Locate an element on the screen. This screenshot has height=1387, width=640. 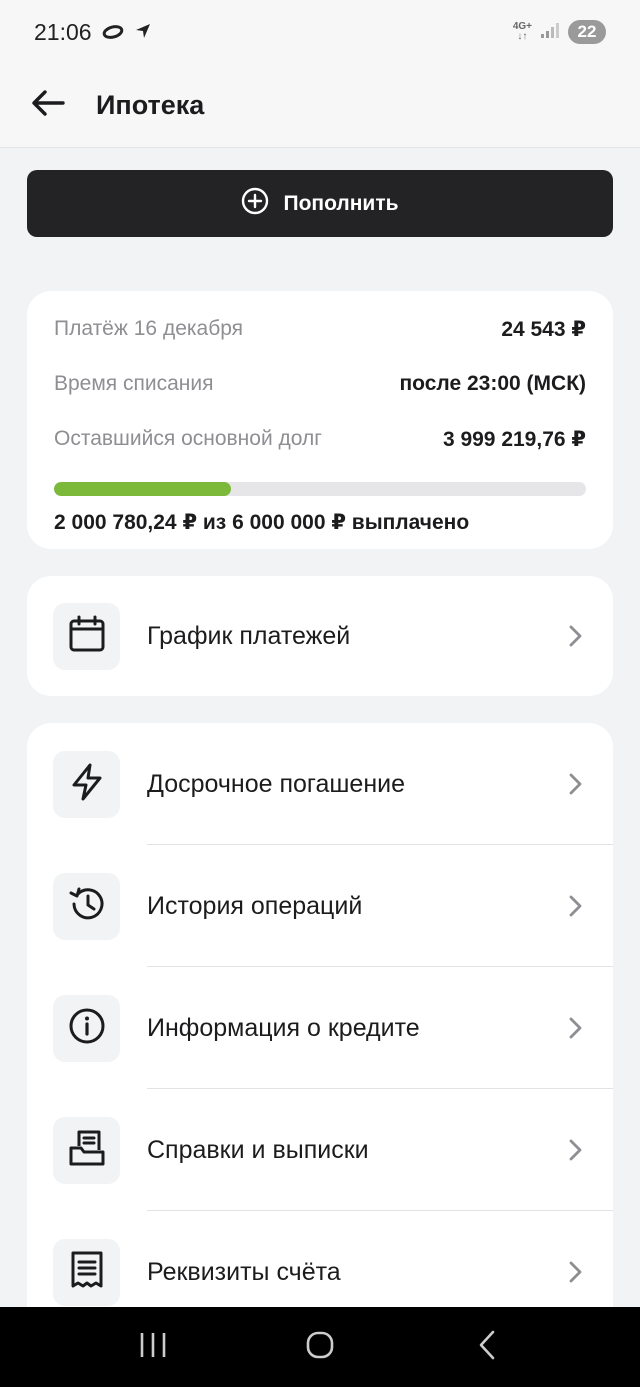
remaining-debt-value: 3 999 219,76 ₽ is located at coordinates (514, 439).